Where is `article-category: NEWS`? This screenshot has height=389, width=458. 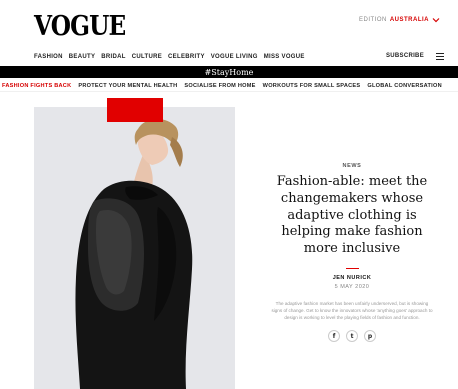 article-category: NEWS is located at coordinates (352, 166).